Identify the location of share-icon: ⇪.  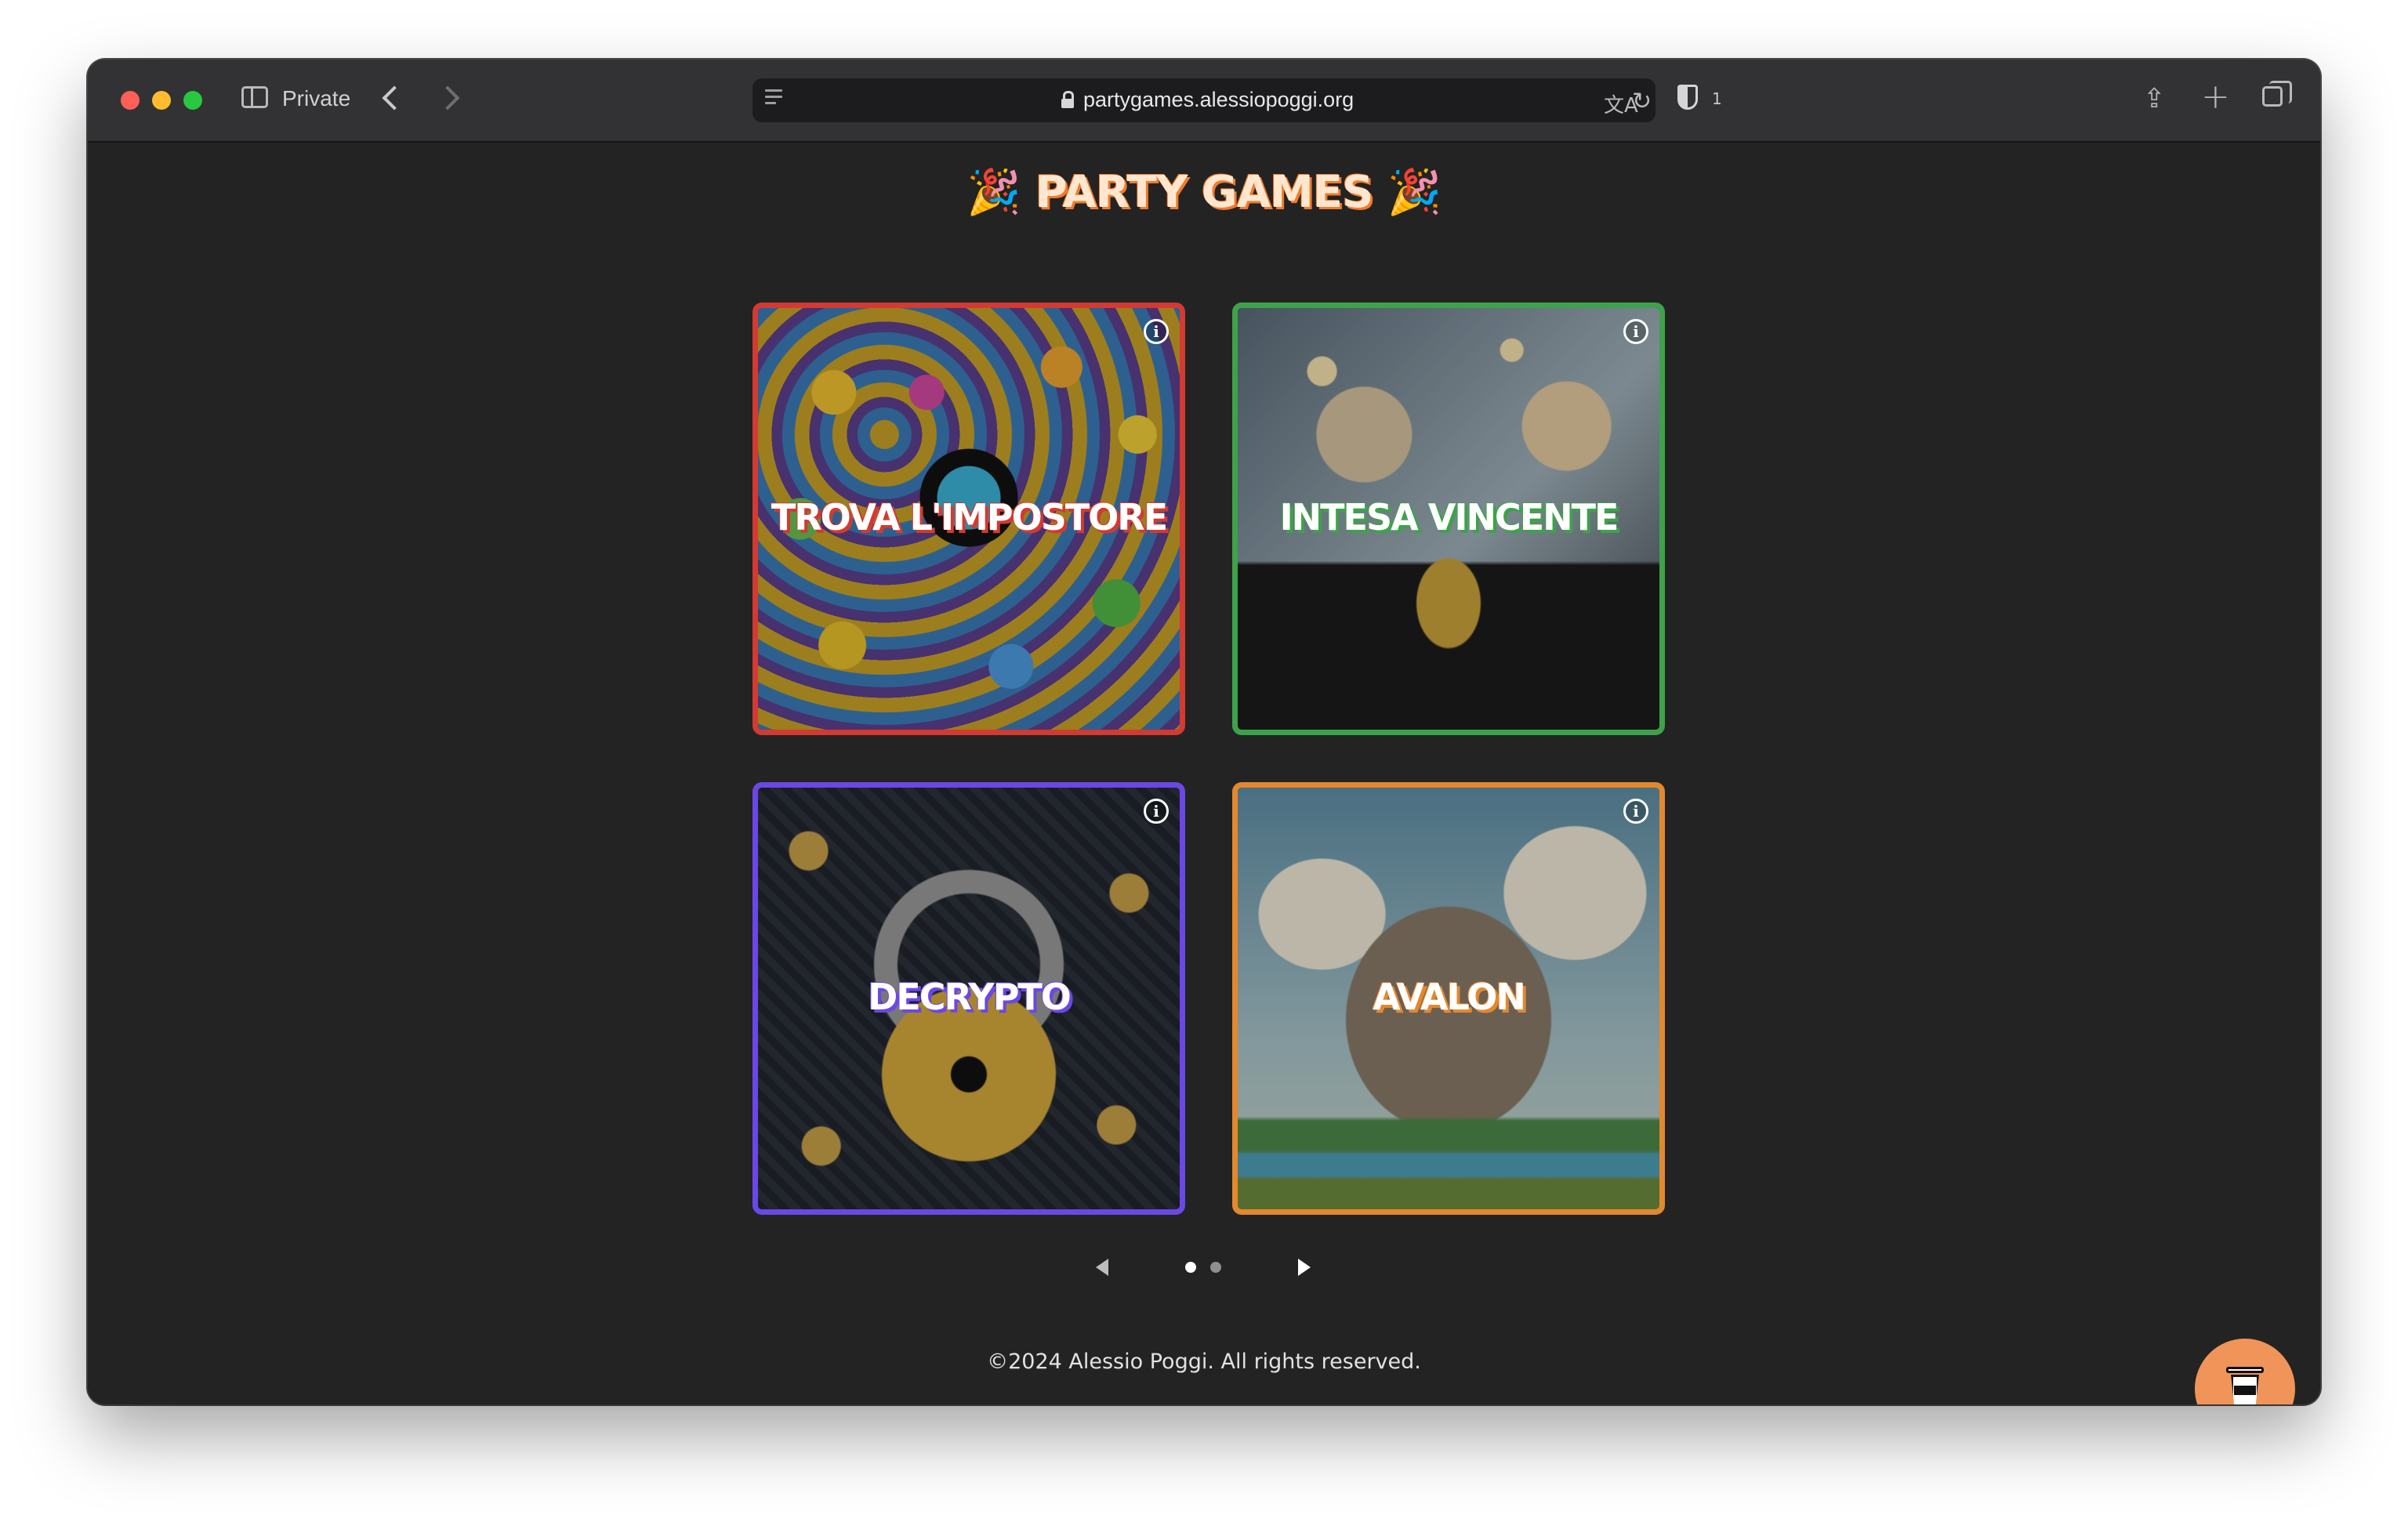
(2154, 98).